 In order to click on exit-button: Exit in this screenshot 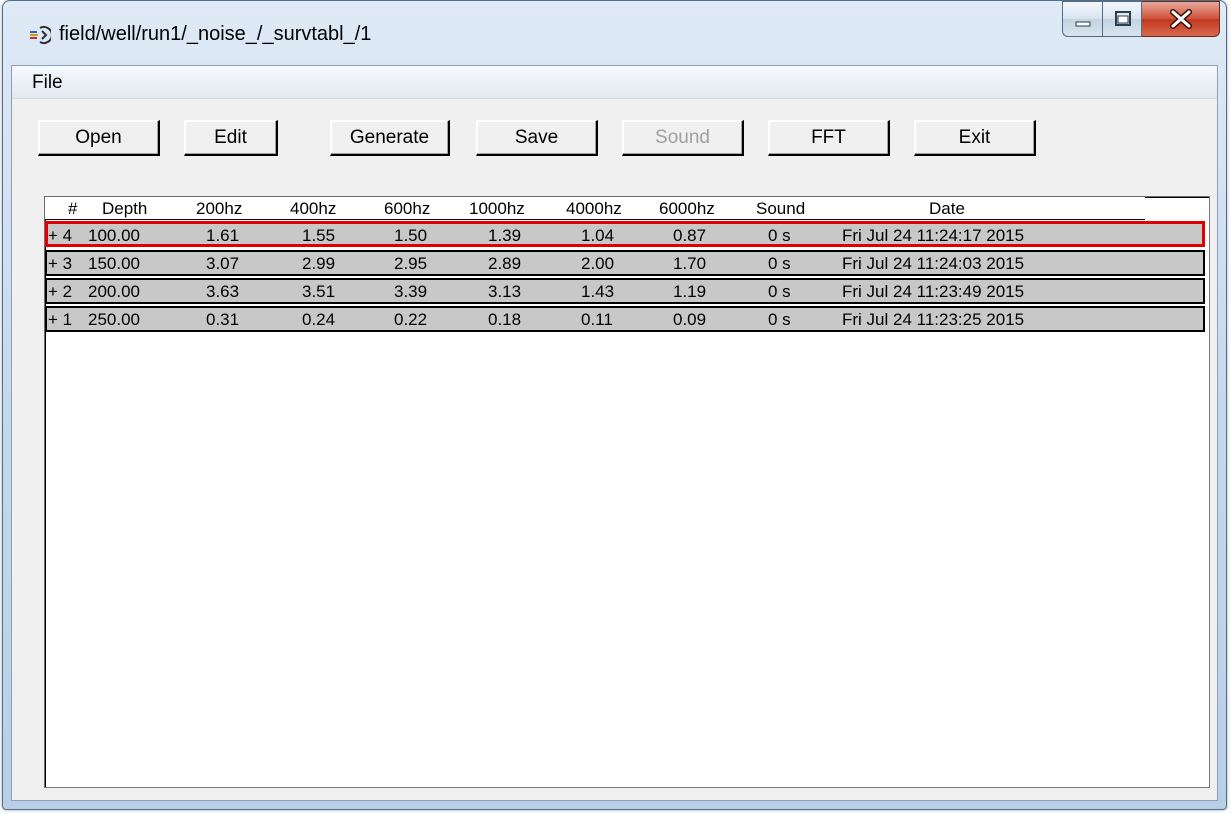, I will do `click(975, 138)`.